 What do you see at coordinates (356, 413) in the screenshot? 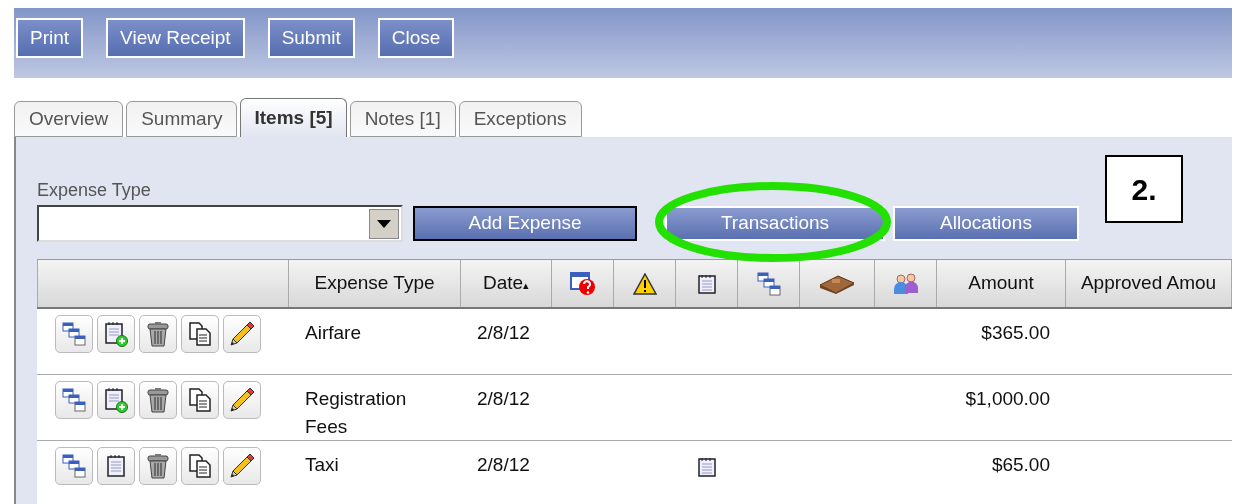
I see `table-cell-text: Registration Fees` at bounding box center [356, 413].